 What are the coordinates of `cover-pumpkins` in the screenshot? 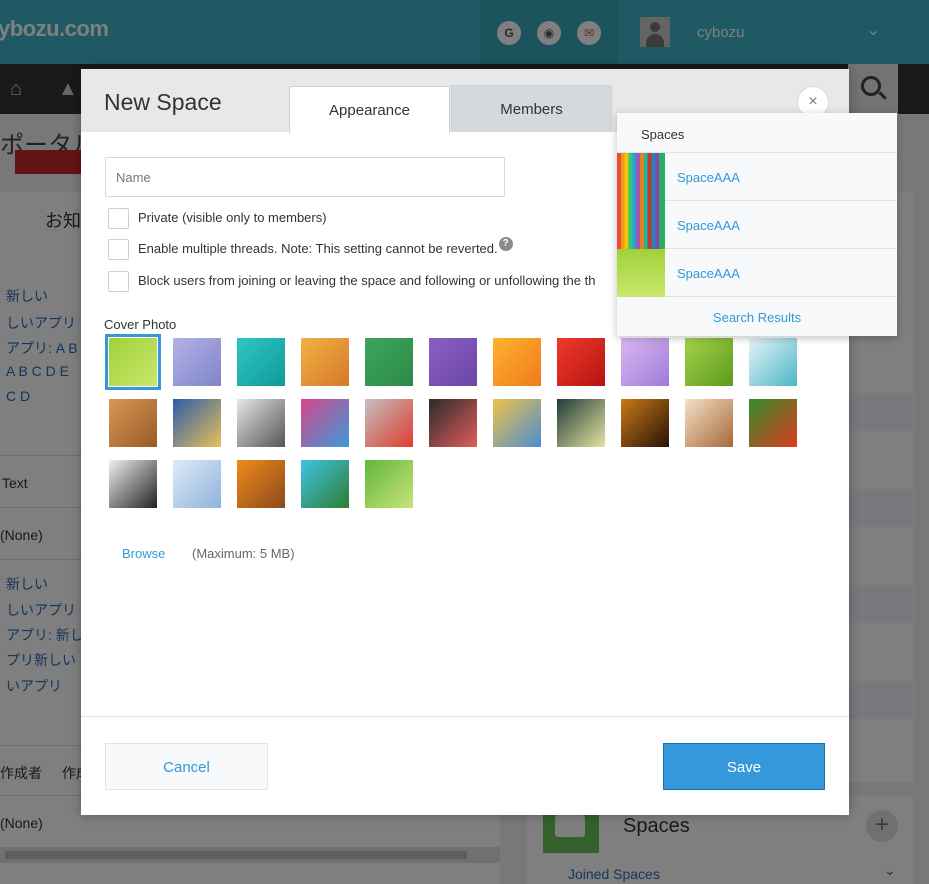 It's located at (261, 484).